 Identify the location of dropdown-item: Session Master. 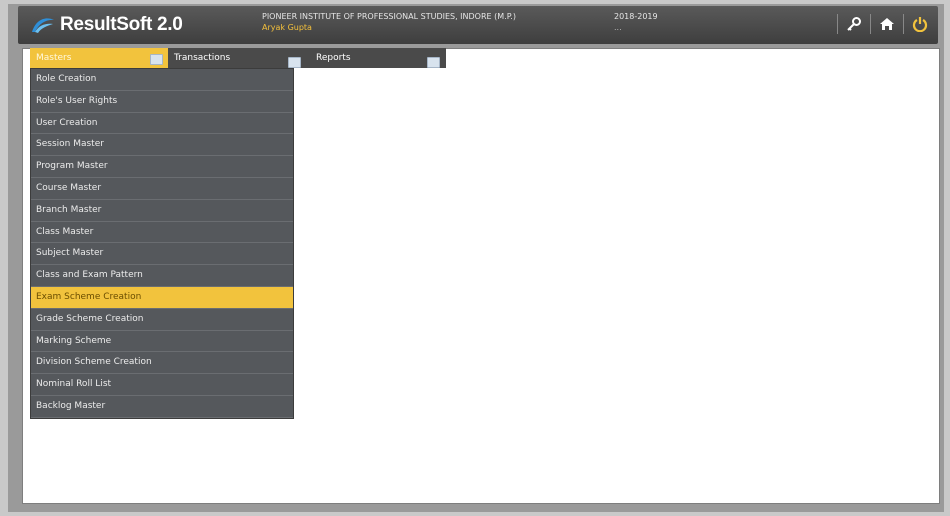
(162, 145).